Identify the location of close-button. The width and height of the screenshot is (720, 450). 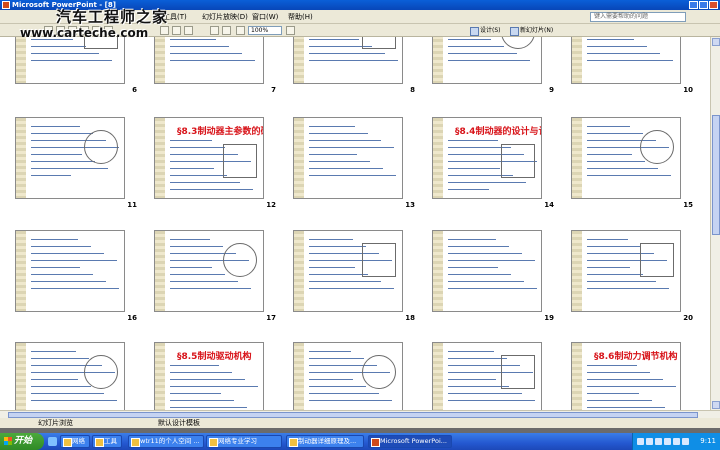
(713, 5).